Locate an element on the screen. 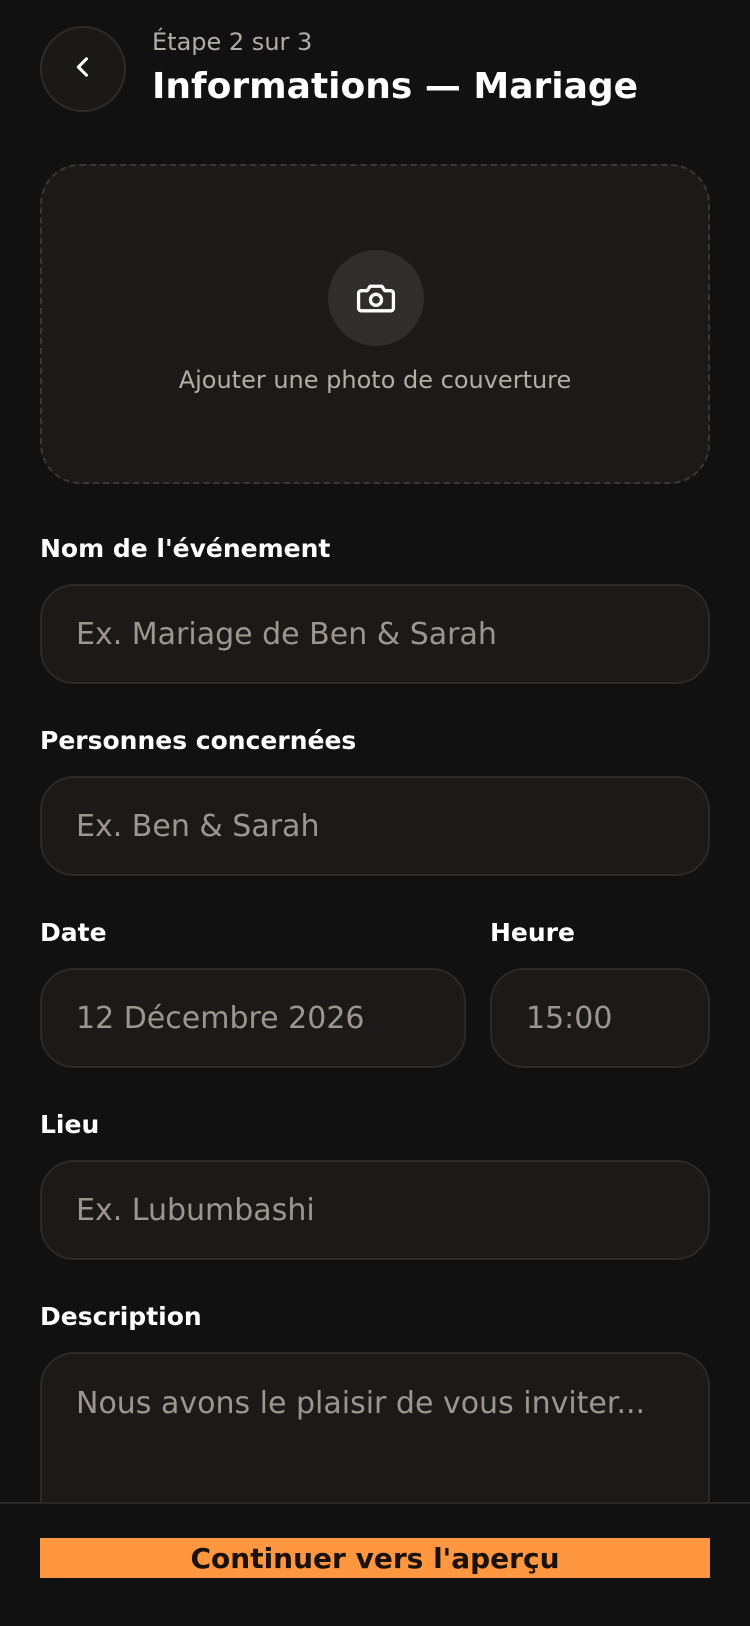 Image resolution: width=750 pixels, height=1626 pixels. place-input: Ex. Lubumbashi is located at coordinates (375, 1210).